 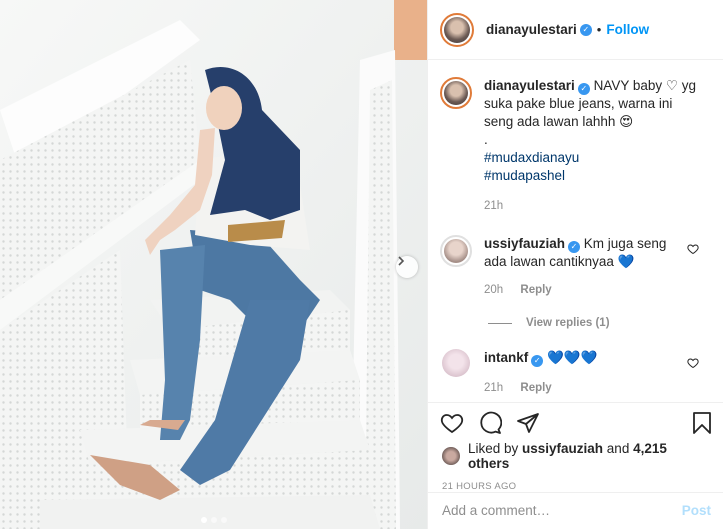 I want to click on chevron-right-icon, so click(x=401, y=261).